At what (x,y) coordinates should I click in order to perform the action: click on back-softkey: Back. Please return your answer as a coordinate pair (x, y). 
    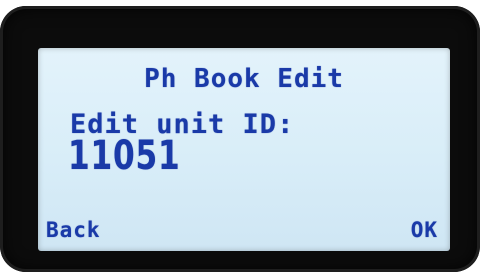
    Looking at the image, I should click on (73, 230).